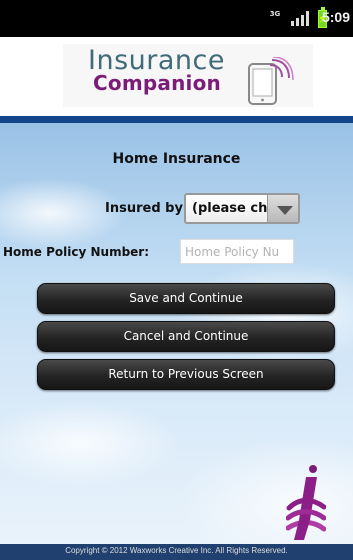 The width and height of the screenshot is (353, 560). I want to click on signal-icon, so click(300, 18).